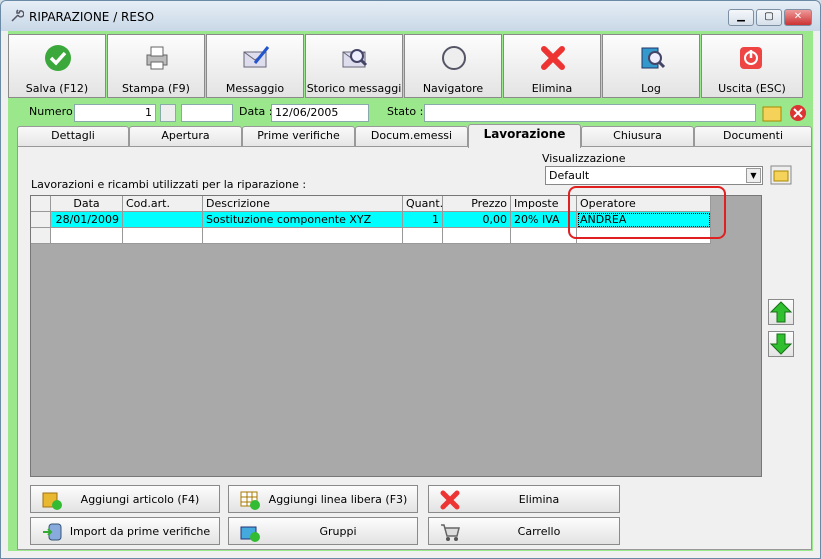  Describe the element at coordinates (87, 204) in the screenshot. I see `col-data: Data` at that location.